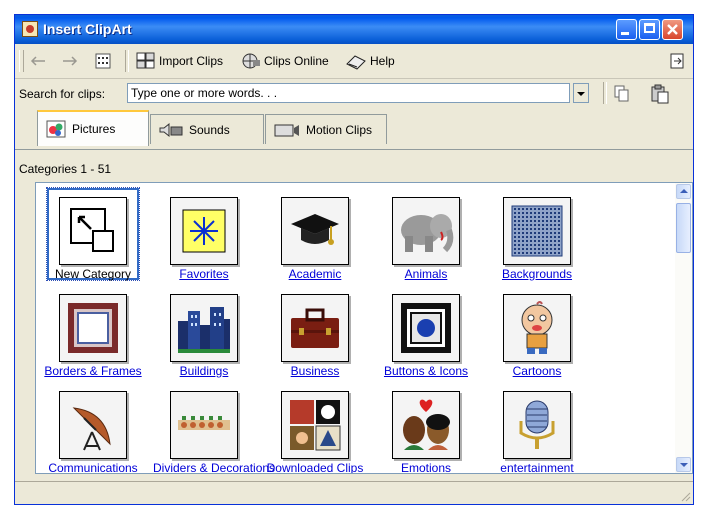 The image size is (718, 515). What do you see at coordinates (204, 371) in the screenshot?
I see `category-label: Buildings` at bounding box center [204, 371].